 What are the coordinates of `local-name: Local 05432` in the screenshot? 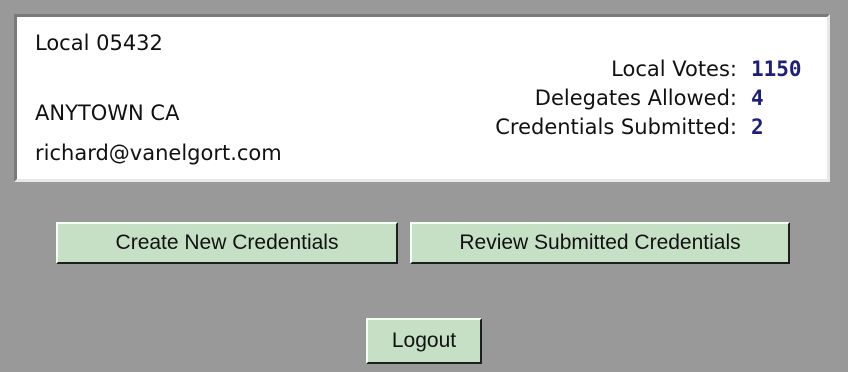 It's located at (99, 43).